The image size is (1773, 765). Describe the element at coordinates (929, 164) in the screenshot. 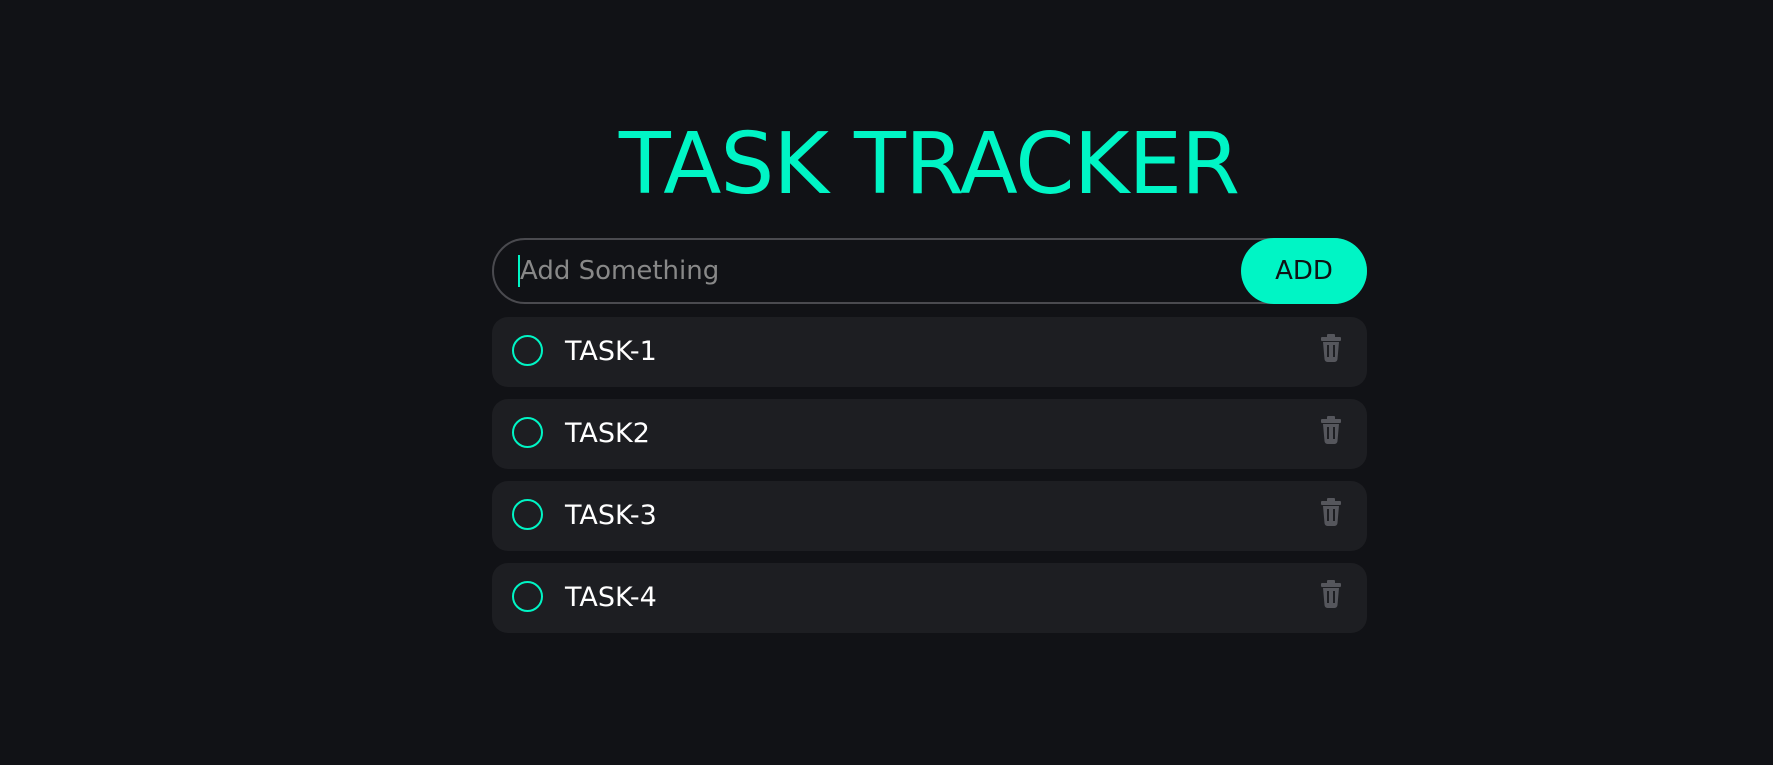

I see `page-title: TASK TRACKER` at that location.